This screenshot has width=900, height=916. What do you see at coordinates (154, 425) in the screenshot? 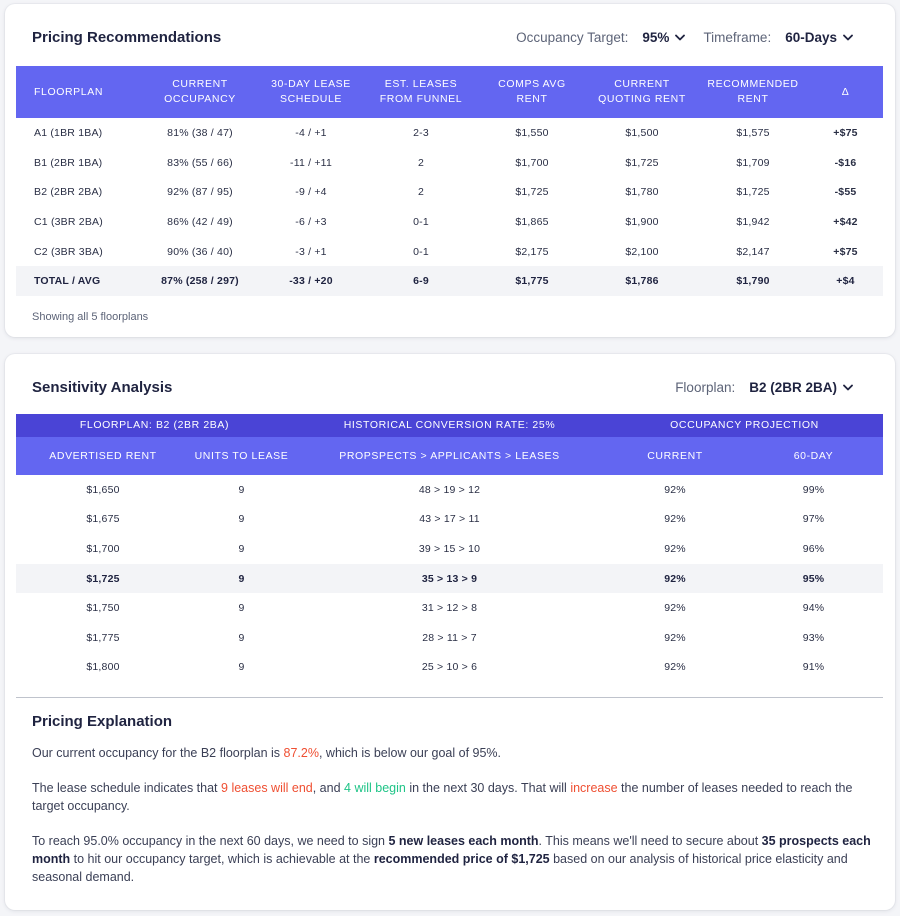
I see `group-header-floorplan: FLOORPLAN: B2 (2BR 2BA)` at bounding box center [154, 425].